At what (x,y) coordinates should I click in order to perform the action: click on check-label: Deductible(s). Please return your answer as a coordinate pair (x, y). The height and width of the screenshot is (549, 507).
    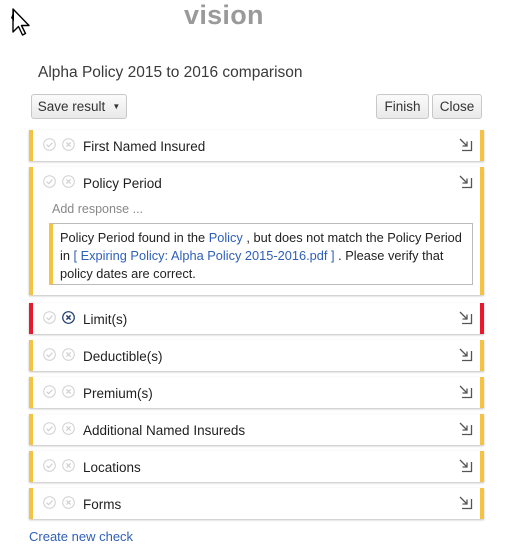
    Looking at the image, I should click on (123, 356).